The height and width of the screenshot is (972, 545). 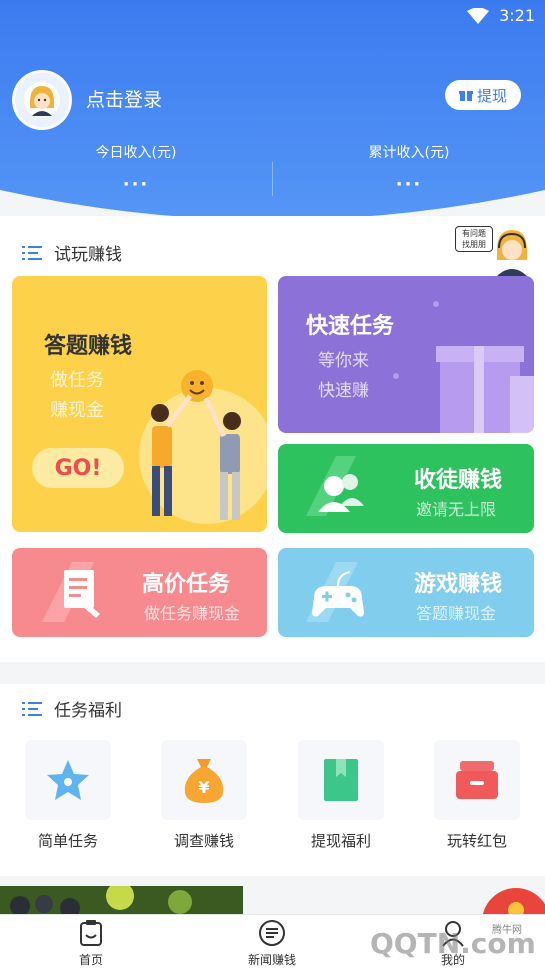 What do you see at coordinates (350, 326) in the screenshot?
I see `quick-title: 快速任务` at bounding box center [350, 326].